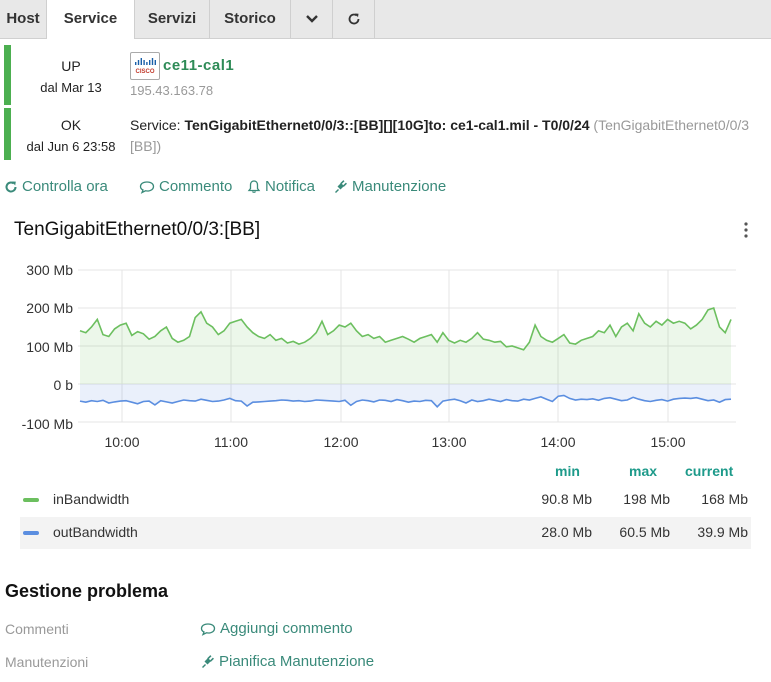 The width and height of the screenshot is (771, 682). I want to click on comments-label: Commenti, so click(37, 629).